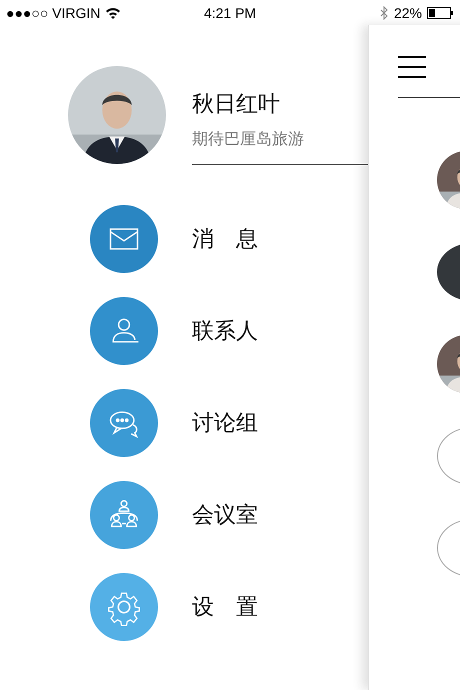 This screenshot has height=690, width=460. I want to click on menu-item: 联系人, so click(225, 331).